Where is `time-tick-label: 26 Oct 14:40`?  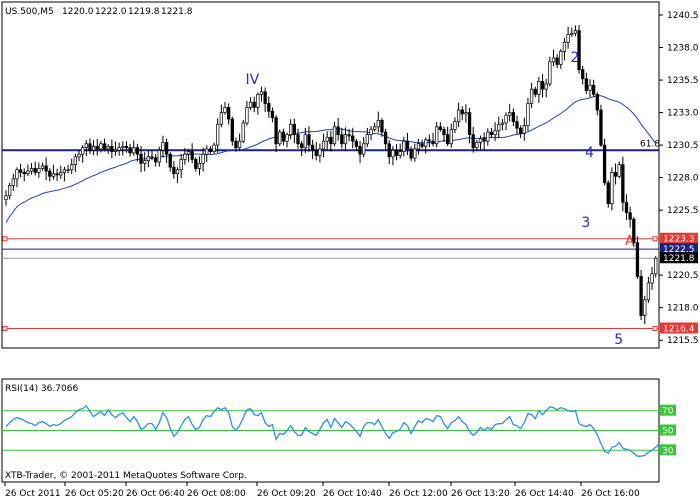
time-tick-label: 26 Oct 14:40 is located at coordinates (544, 494).